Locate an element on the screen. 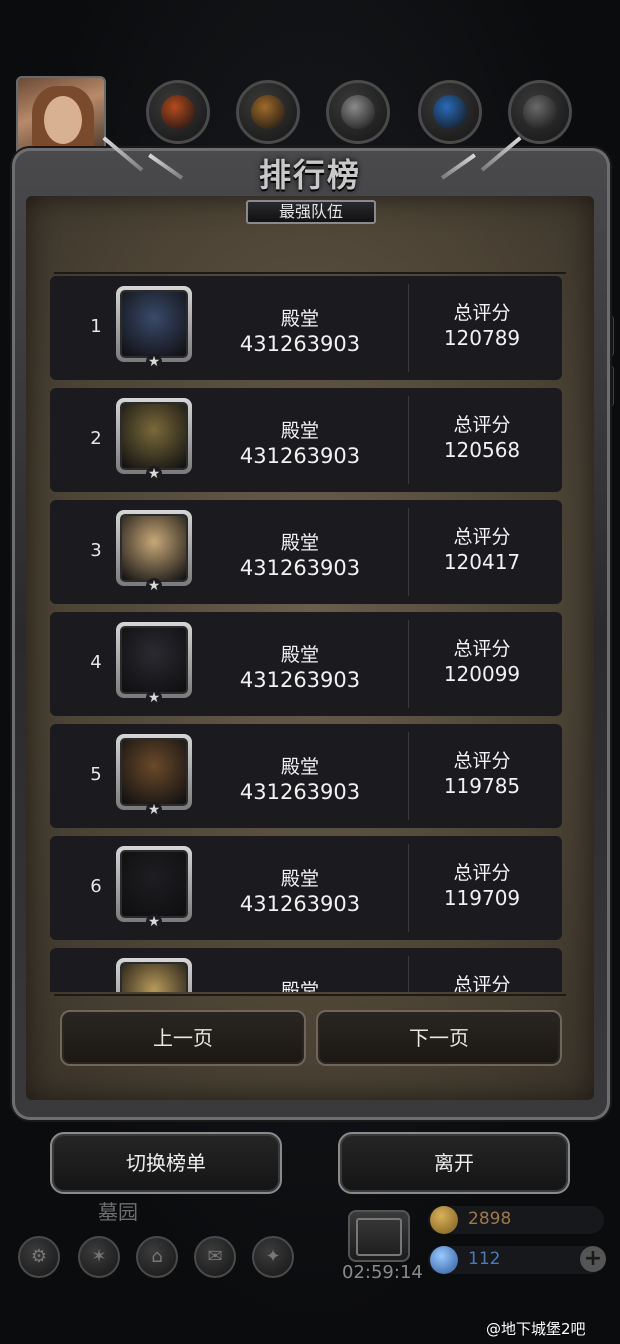  stone-icon is located at coordinates (358, 112).